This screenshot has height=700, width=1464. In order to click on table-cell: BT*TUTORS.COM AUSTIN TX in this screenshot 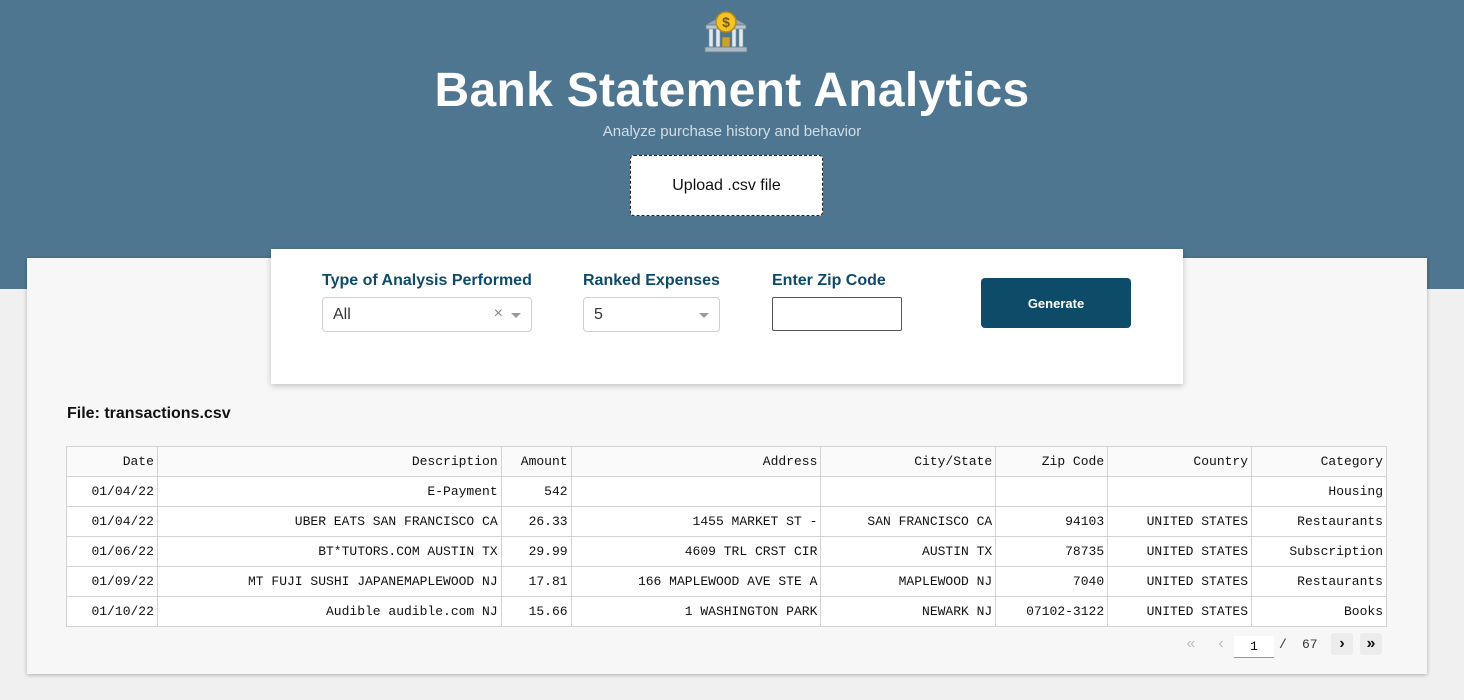, I will do `click(329, 551)`.